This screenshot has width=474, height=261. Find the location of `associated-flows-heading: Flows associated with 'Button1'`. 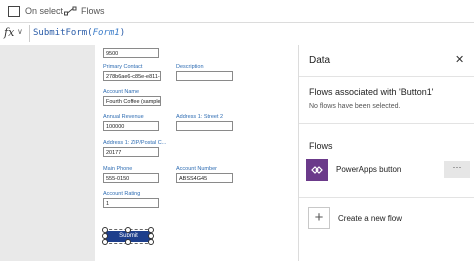

associated-flows-heading: Flows associated with 'Button1' is located at coordinates (371, 92).